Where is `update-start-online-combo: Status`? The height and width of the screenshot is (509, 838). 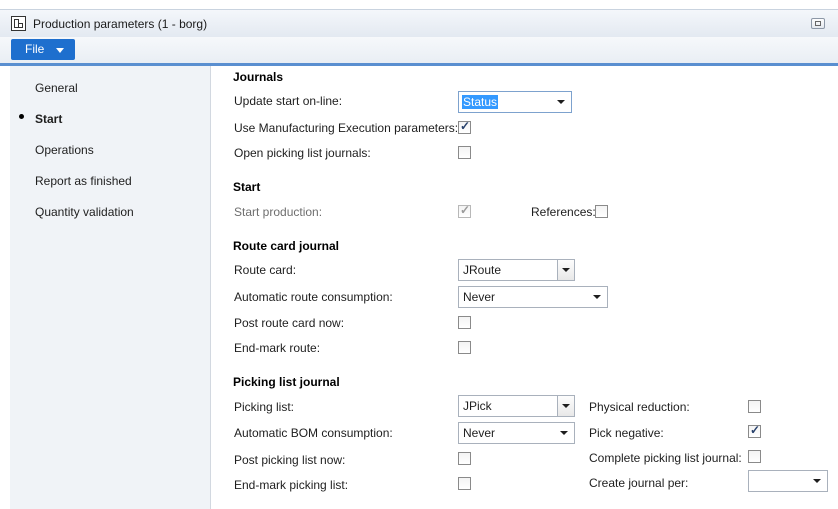 update-start-online-combo: Status is located at coordinates (515, 102).